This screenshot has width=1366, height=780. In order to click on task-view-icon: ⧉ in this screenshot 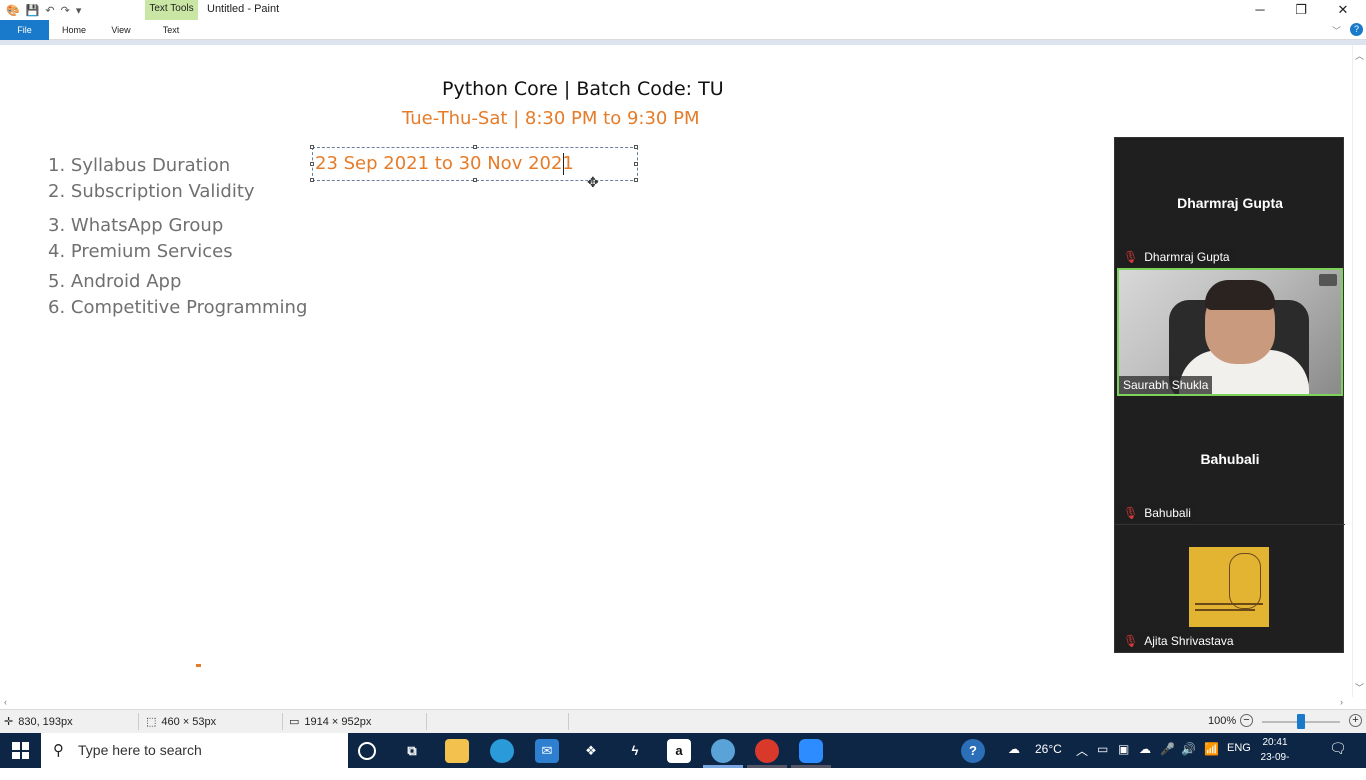, I will do `click(412, 751)`.